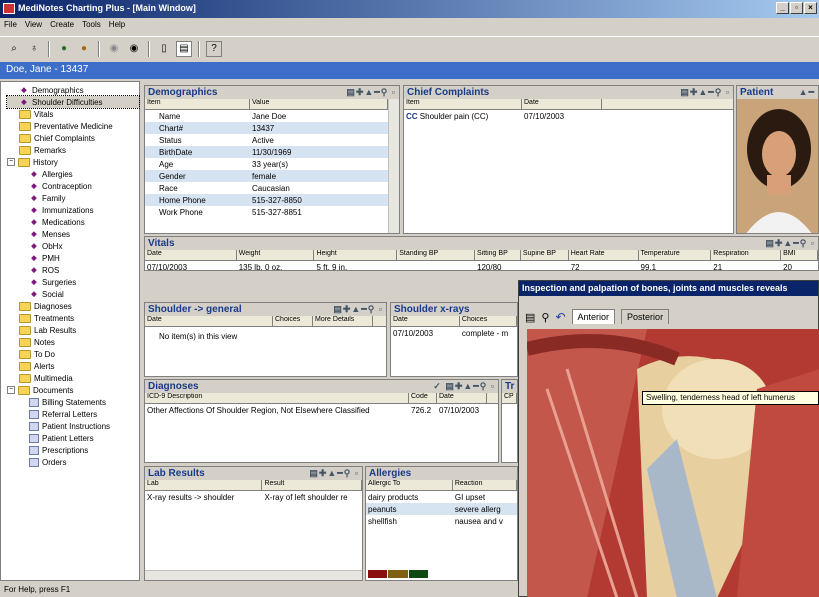 The height and width of the screenshot is (597, 819). Describe the element at coordinates (73, 126) in the screenshot. I see `tree-item: Preventative Medicine` at that location.